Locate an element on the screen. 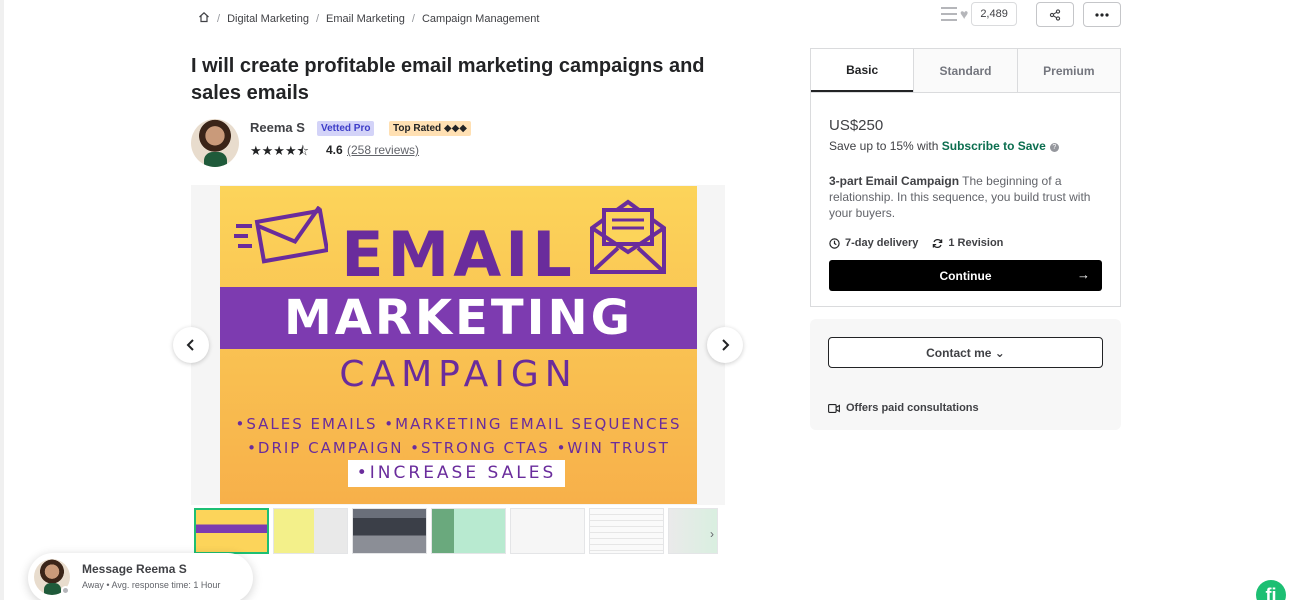 This screenshot has width=1305, height=600. gallery-next-button is located at coordinates (725, 345).